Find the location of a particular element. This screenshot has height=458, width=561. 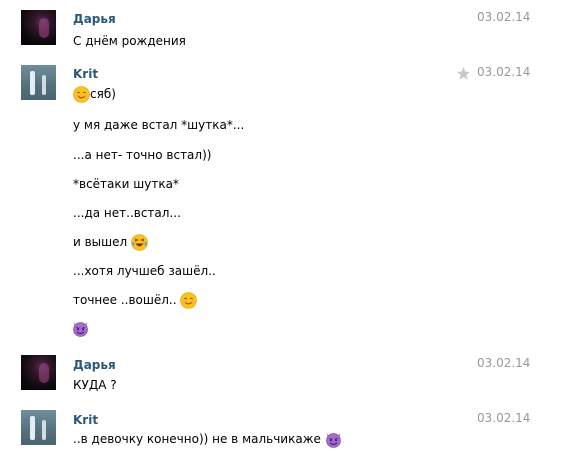

message-text-line: ...хотя лучшеб зашёл.. is located at coordinates (144, 271).